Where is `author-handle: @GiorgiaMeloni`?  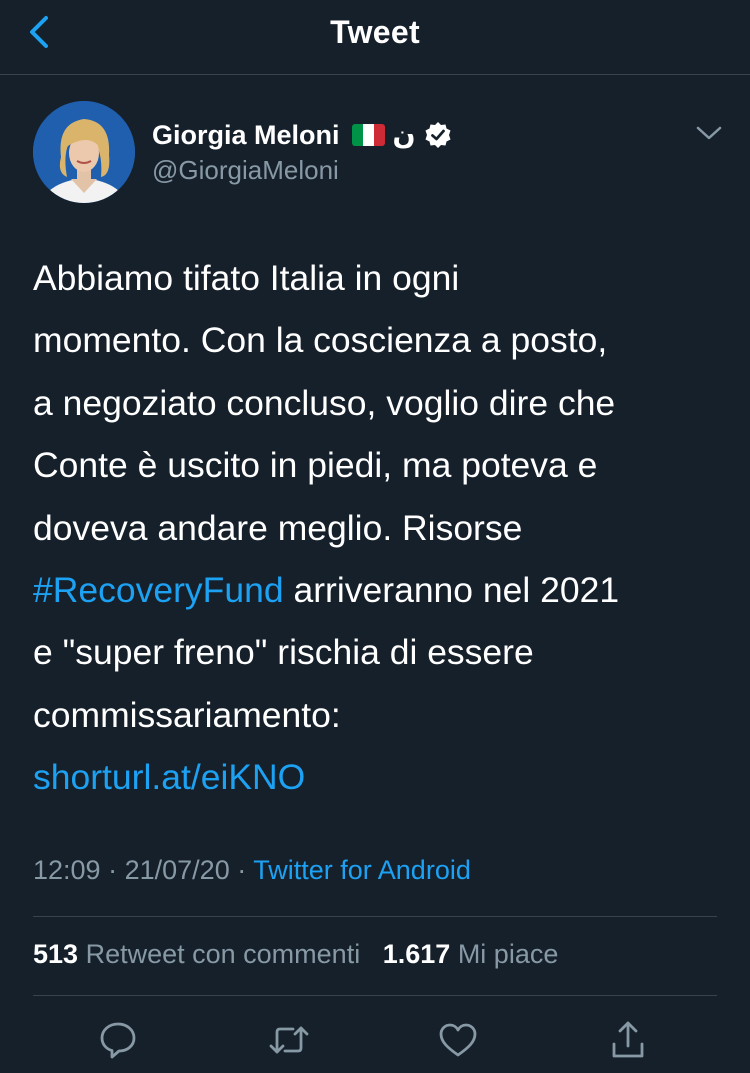
author-handle: @GiorgiaMeloni is located at coordinates (245, 170).